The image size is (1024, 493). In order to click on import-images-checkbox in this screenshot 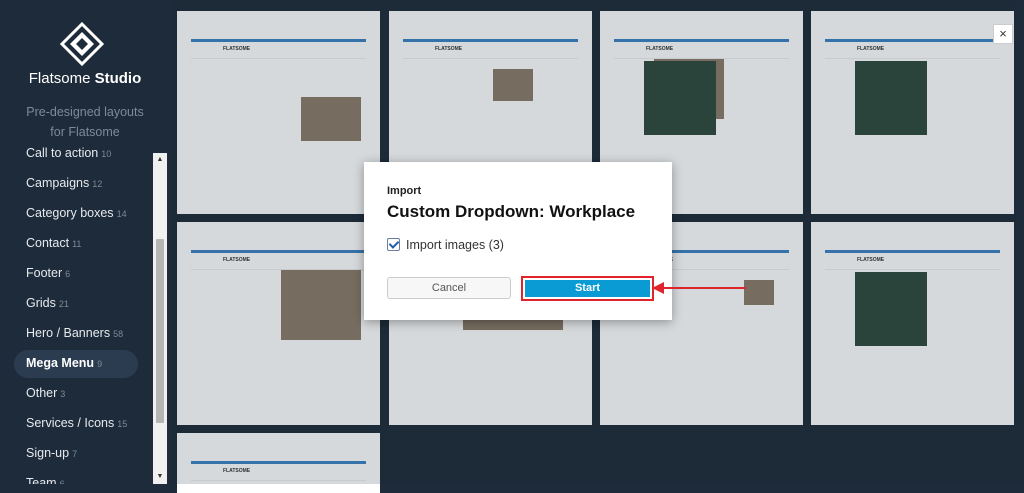, I will do `click(393, 244)`.